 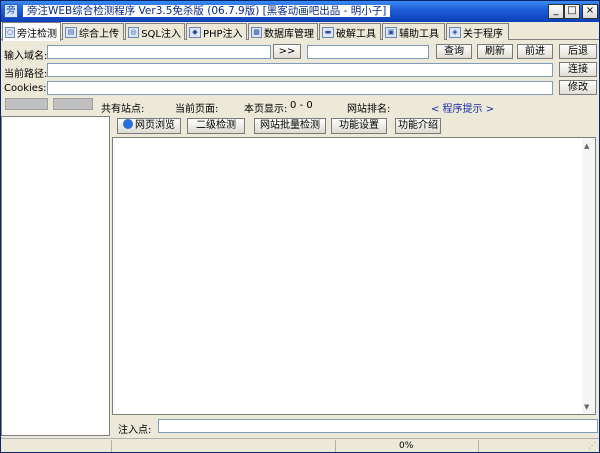 I want to click on forward-button: 前进, so click(x=535, y=51).